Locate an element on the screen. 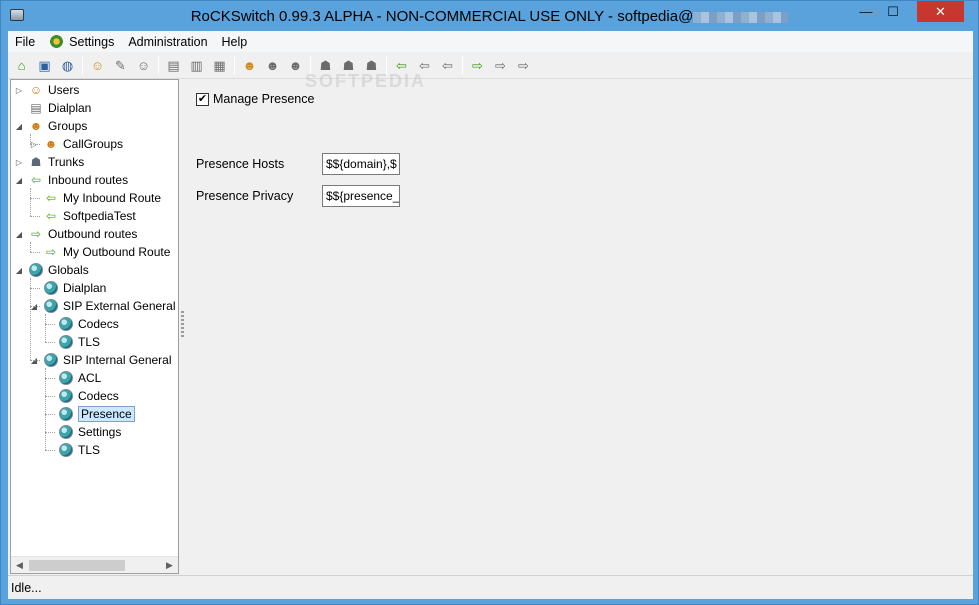 The height and width of the screenshot is (605, 979). tree-item-label: Outbound routes is located at coordinates (93, 234).